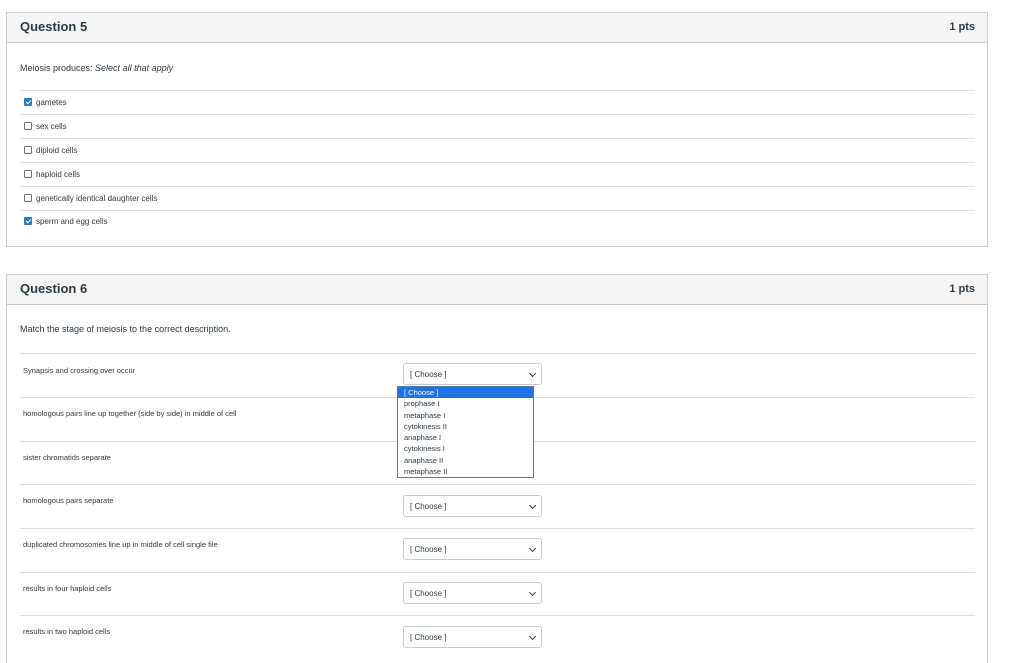  Describe the element at coordinates (51, 102) in the screenshot. I see `answer-label: gametes` at that location.